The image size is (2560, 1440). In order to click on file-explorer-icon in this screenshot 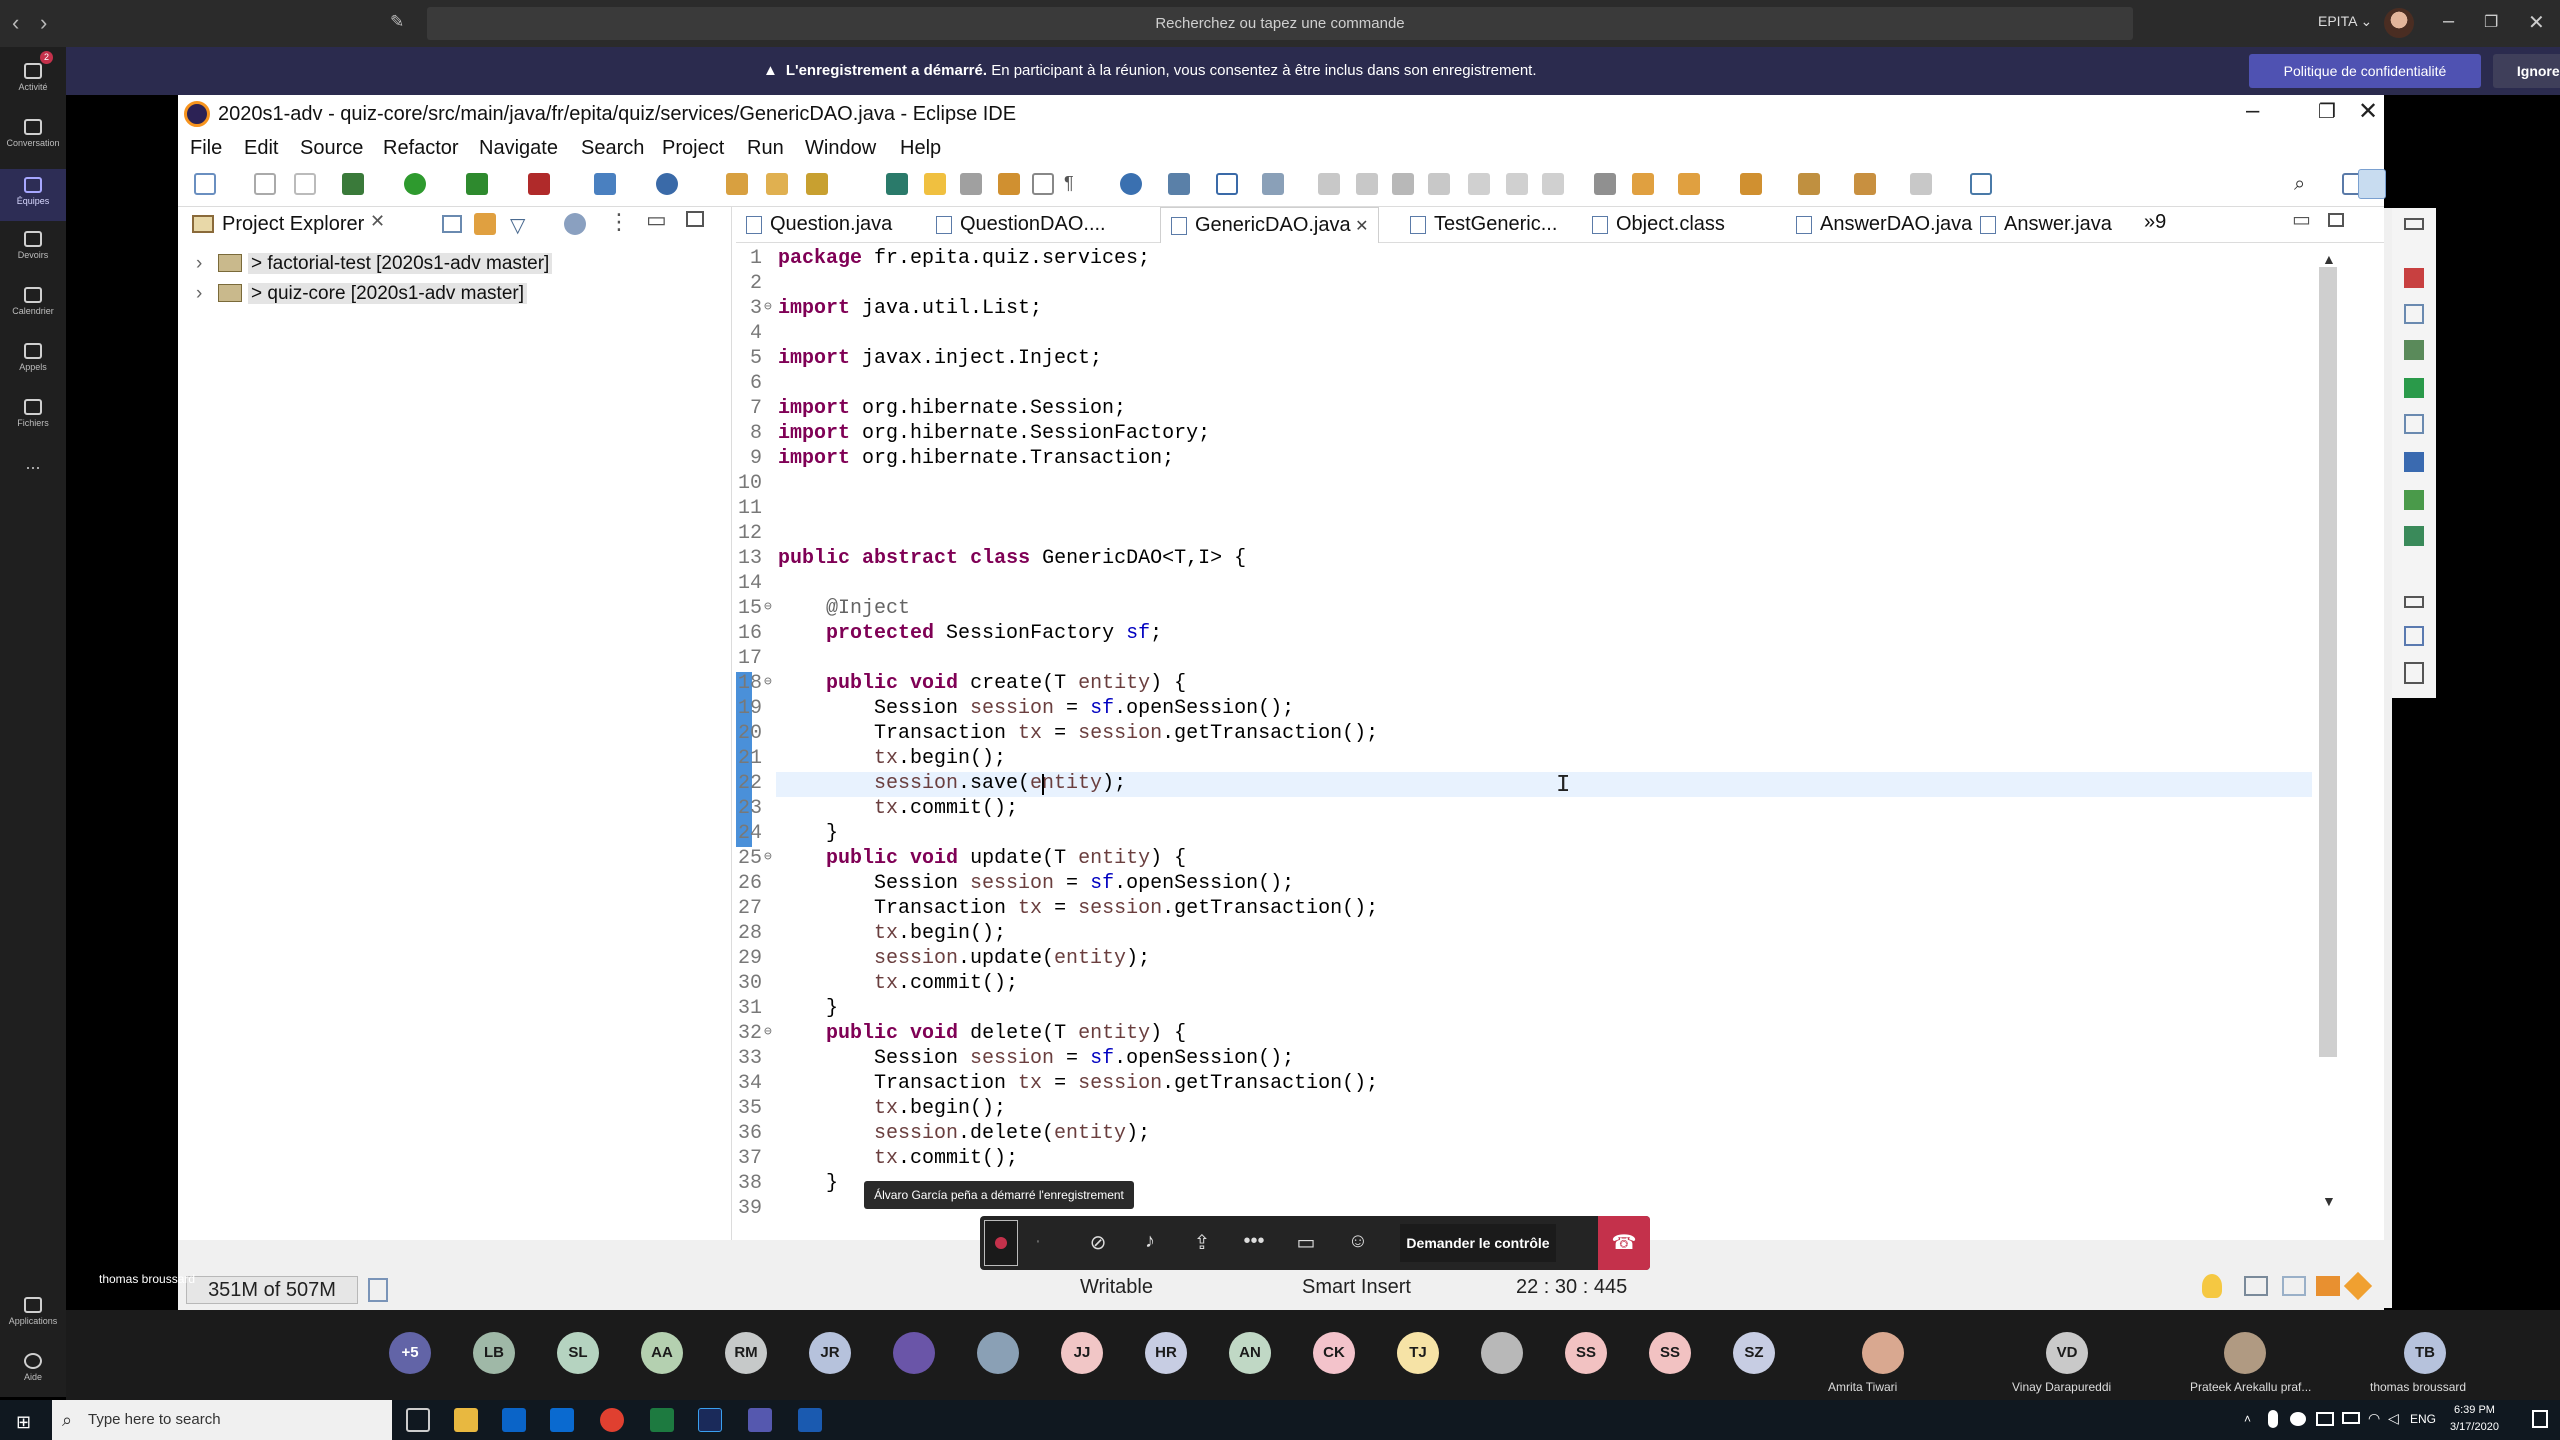, I will do `click(466, 1420)`.